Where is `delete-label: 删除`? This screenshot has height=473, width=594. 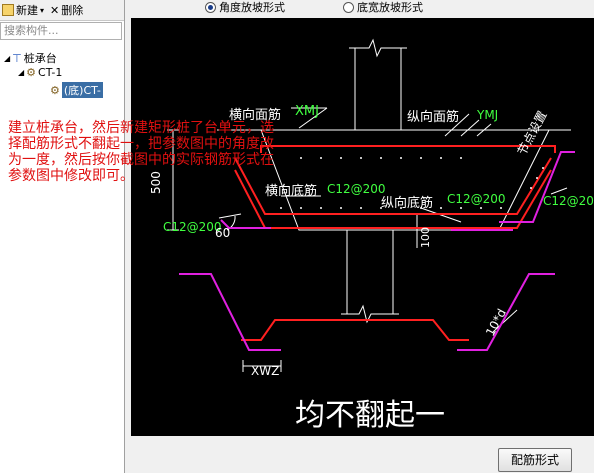 delete-label: 删除 is located at coordinates (72, 10).